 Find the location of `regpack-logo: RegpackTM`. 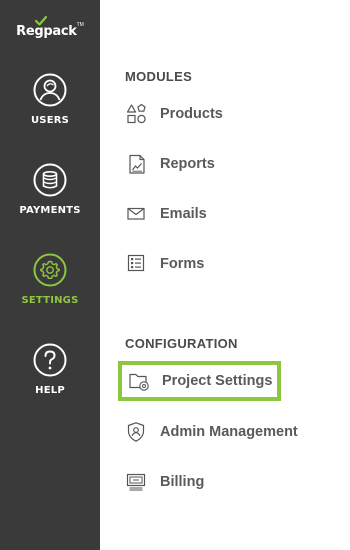

regpack-logo: RegpackTM is located at coordinates (50, 30).